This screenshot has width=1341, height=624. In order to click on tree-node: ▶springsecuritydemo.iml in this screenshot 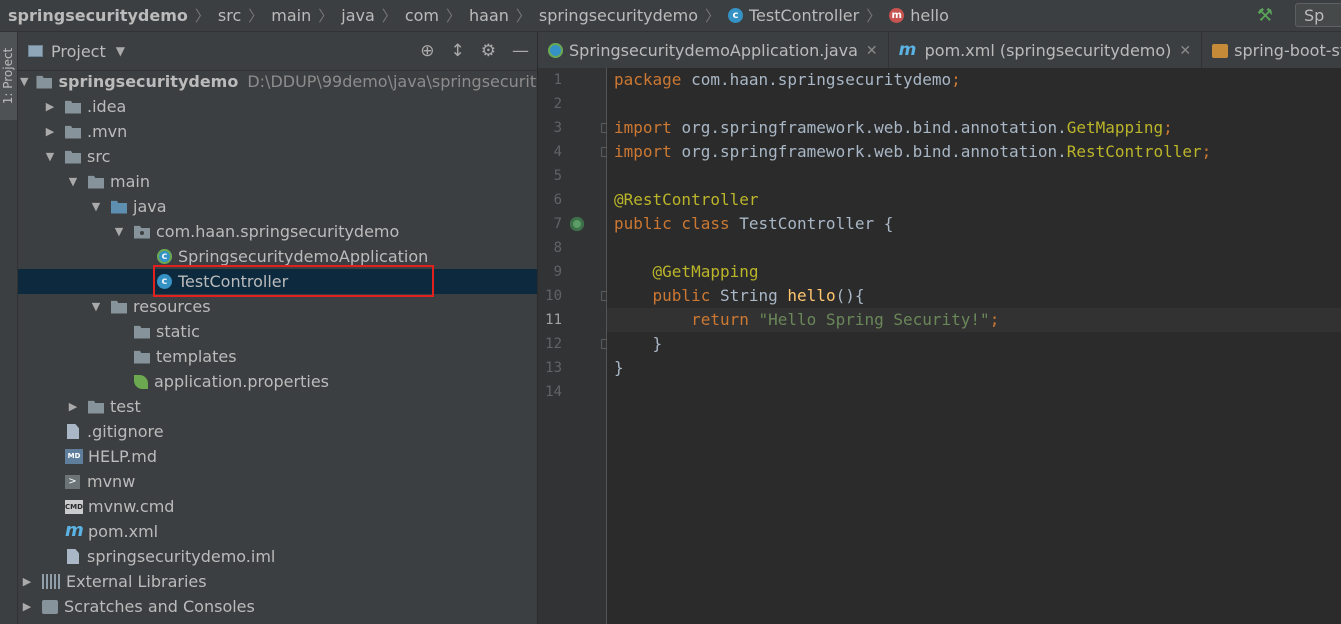, I will do `click(277, 556)`.